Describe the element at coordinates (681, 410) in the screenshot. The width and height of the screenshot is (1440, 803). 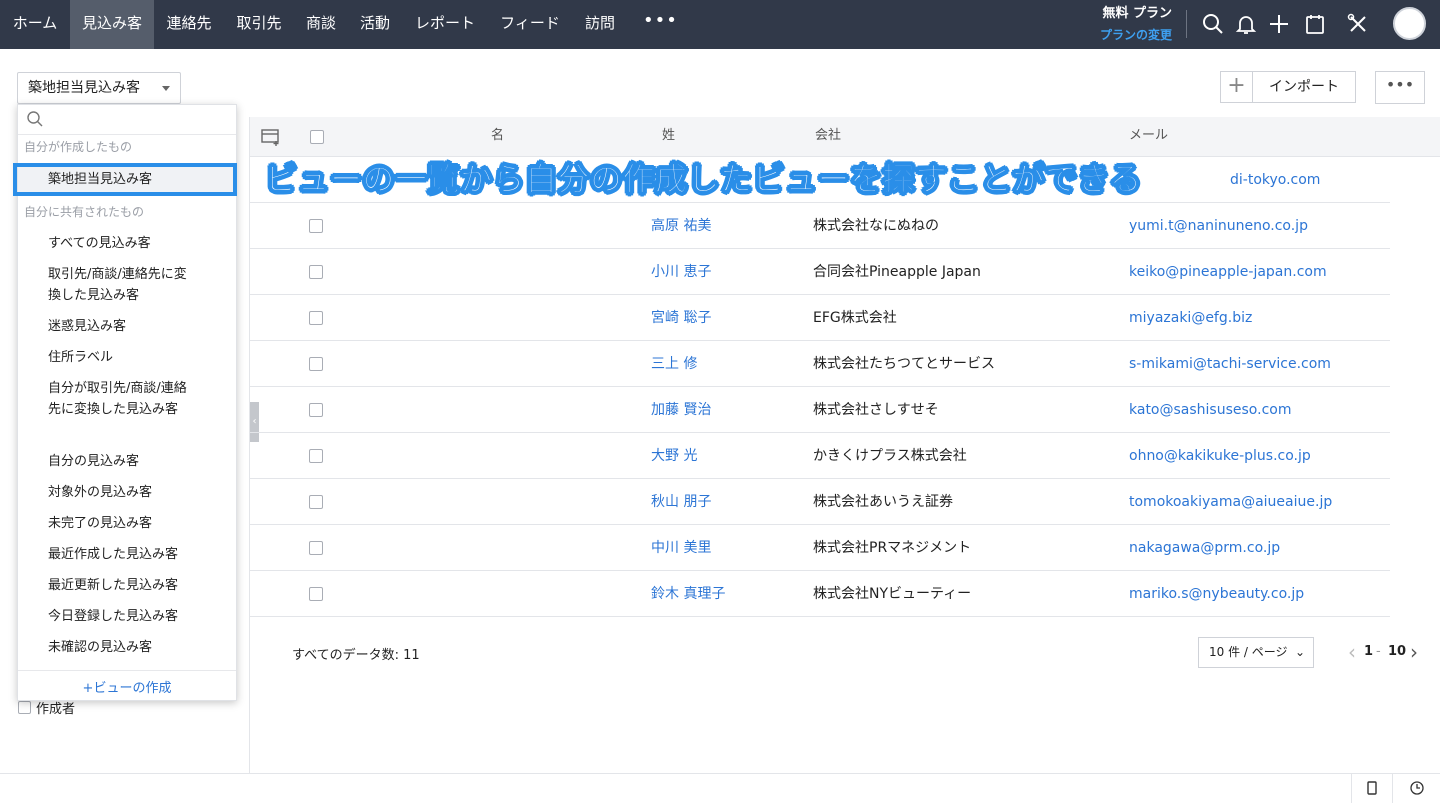
I see `row-name: 加藤 賢治` at that location.